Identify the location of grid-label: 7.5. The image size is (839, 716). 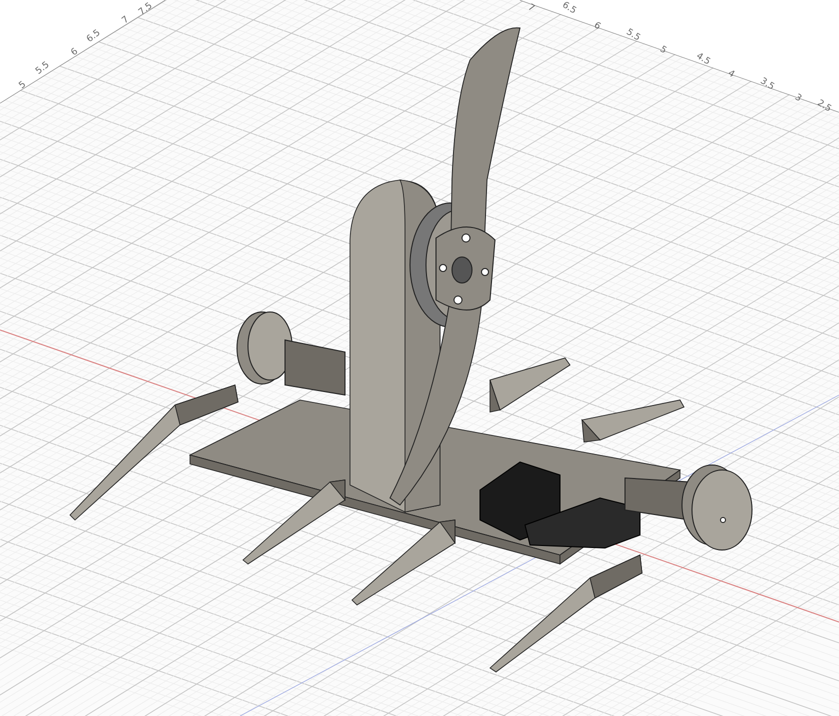
(145, 9).